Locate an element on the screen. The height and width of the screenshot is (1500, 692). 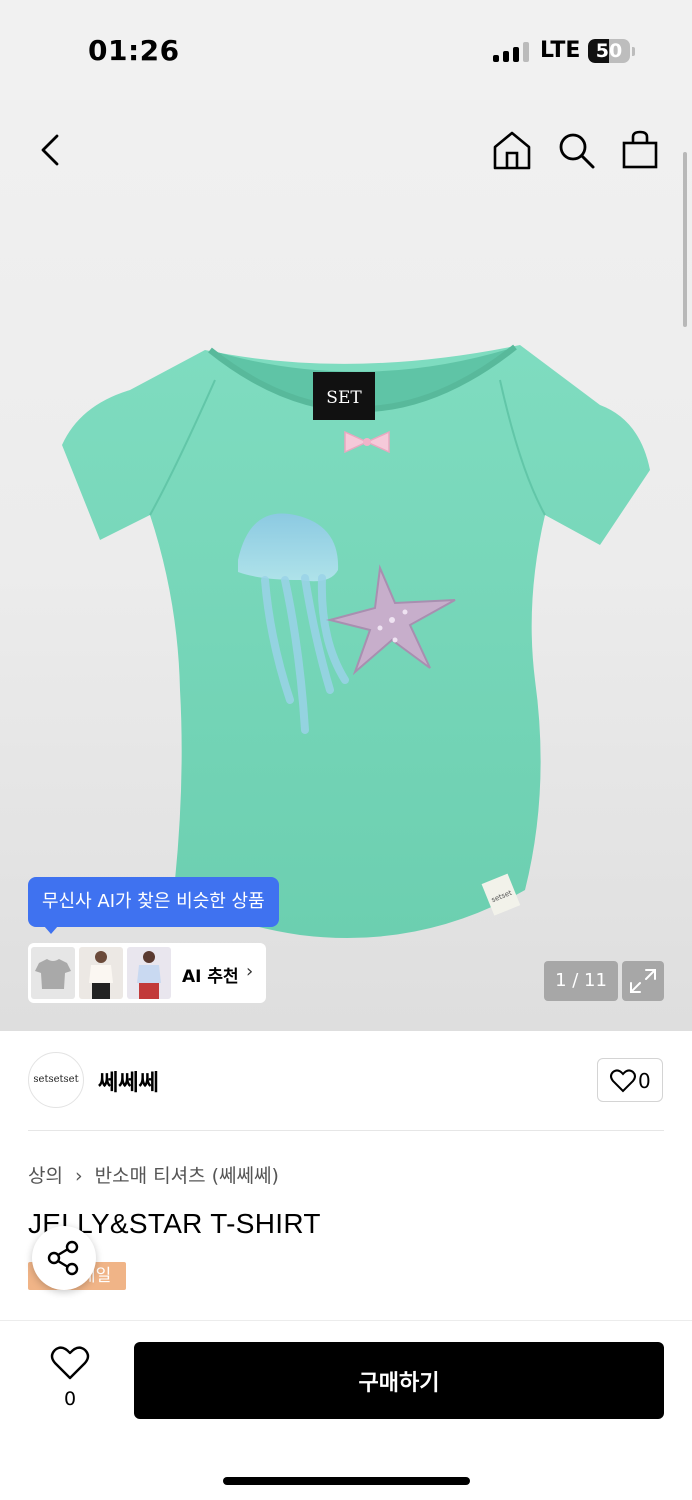
search-button is located at coordinates (576, 150).